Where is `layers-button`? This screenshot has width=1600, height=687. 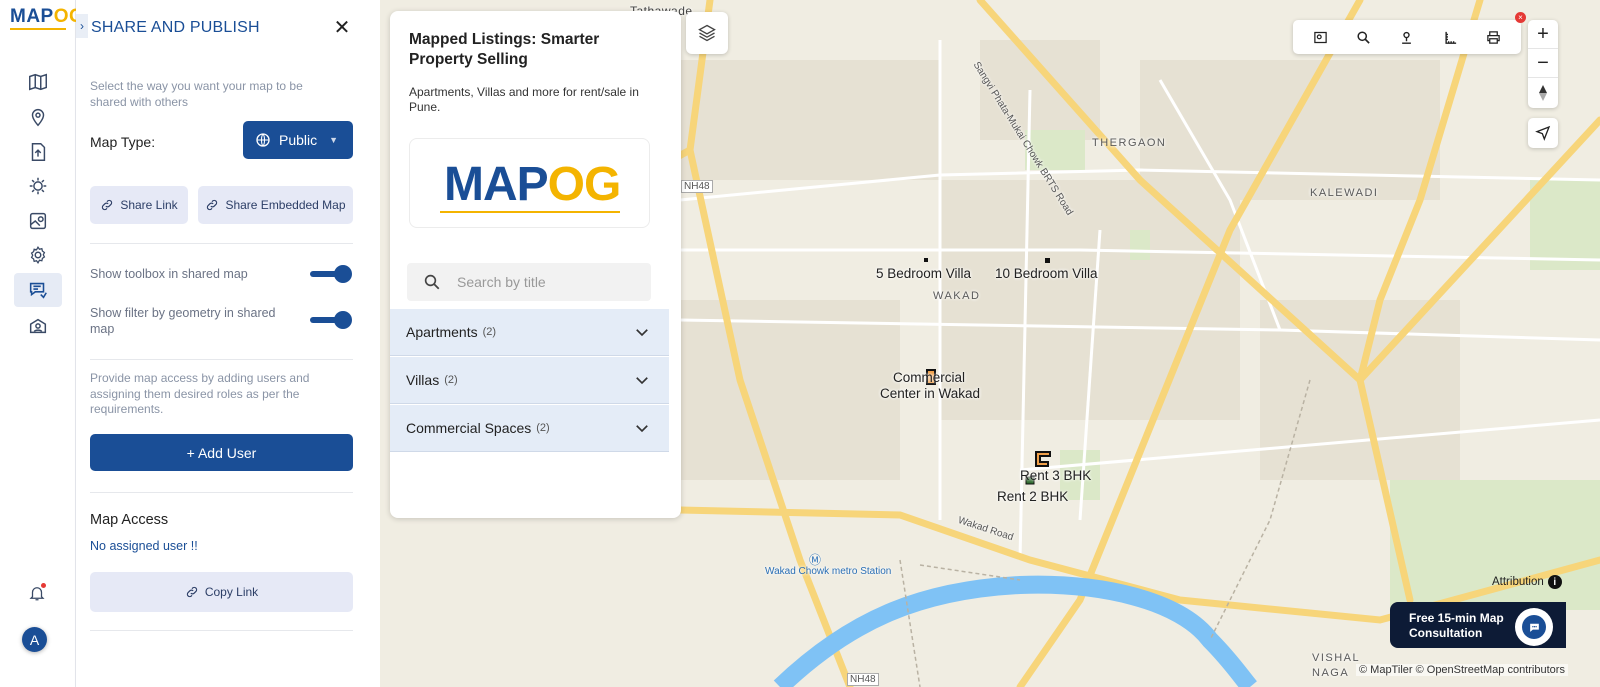
layers-button is located at coordinates (707, 33).